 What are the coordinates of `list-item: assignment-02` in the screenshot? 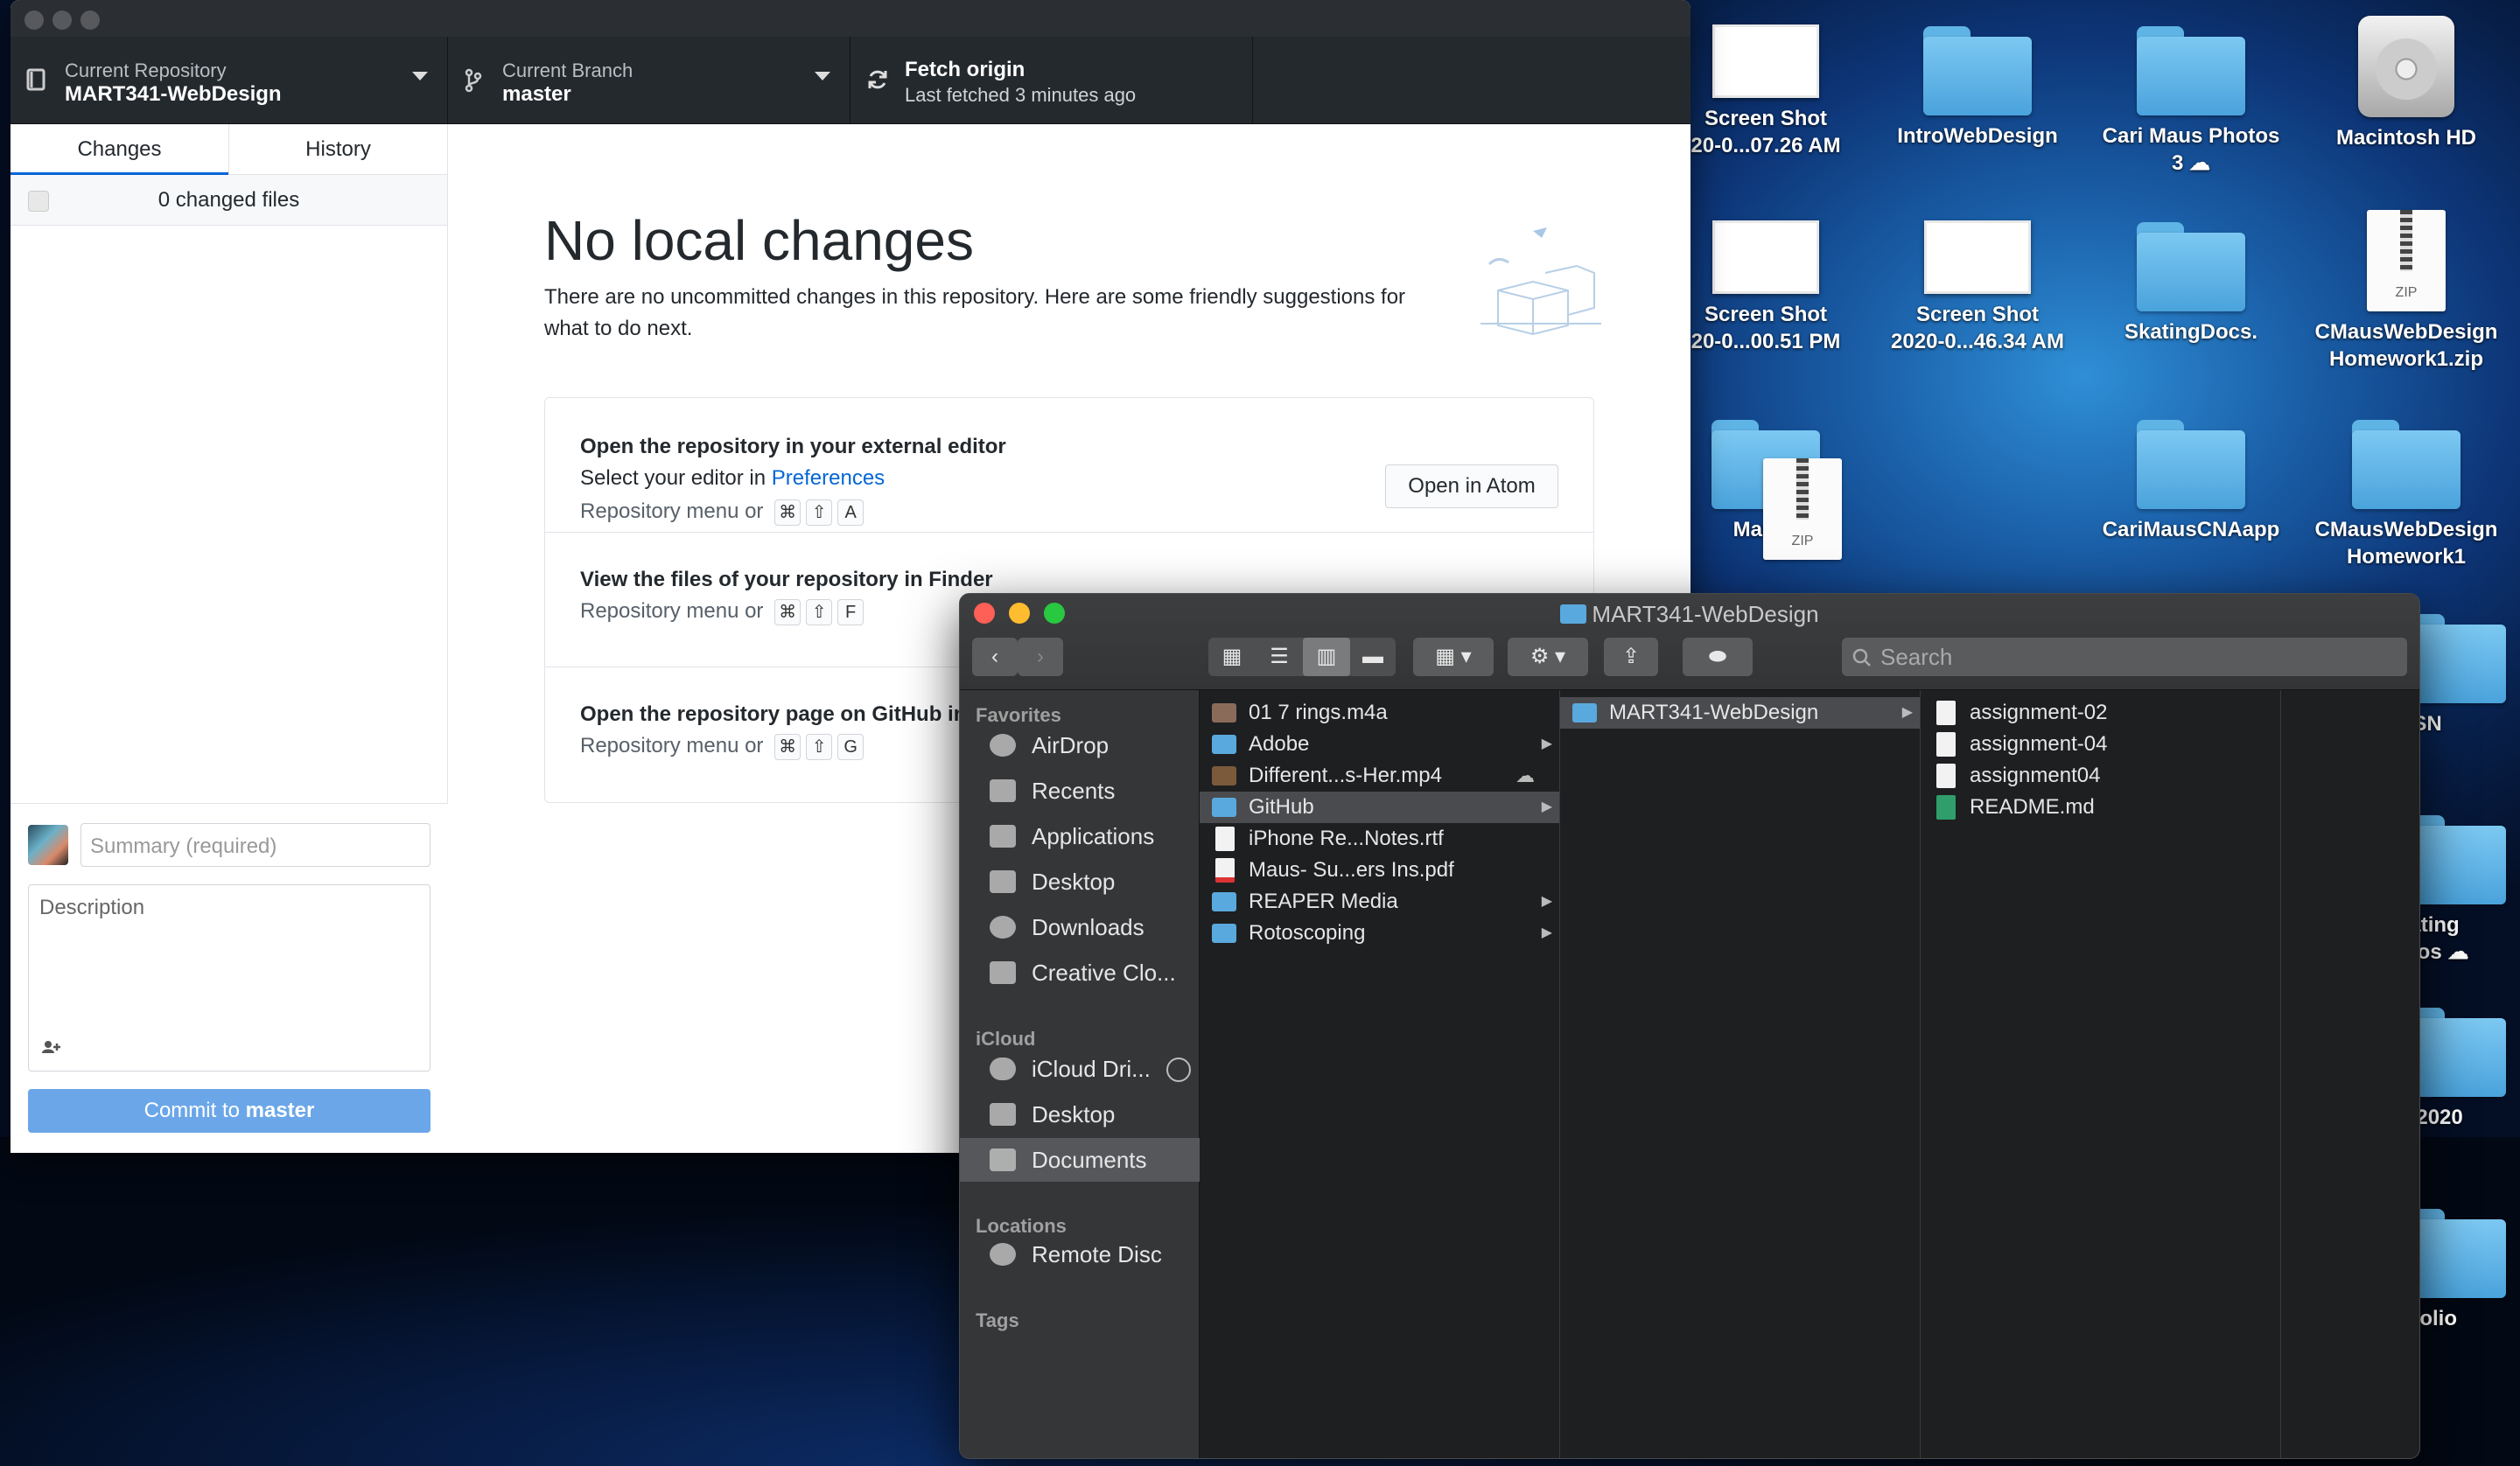 It's located at (2100, 713).